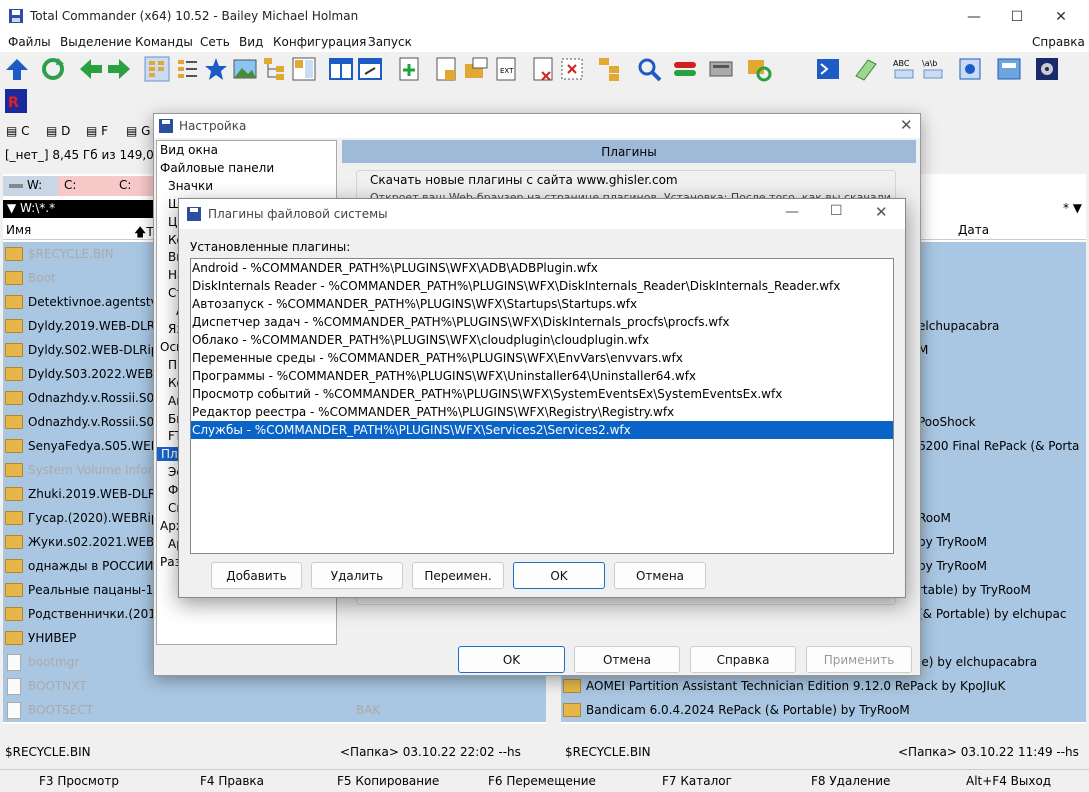 Image resolution: width=1089 pixels, height=792 pixels. Describe the element at coordinates (974, 16) in the screenshot. I see `minimize-button: —` at that location.